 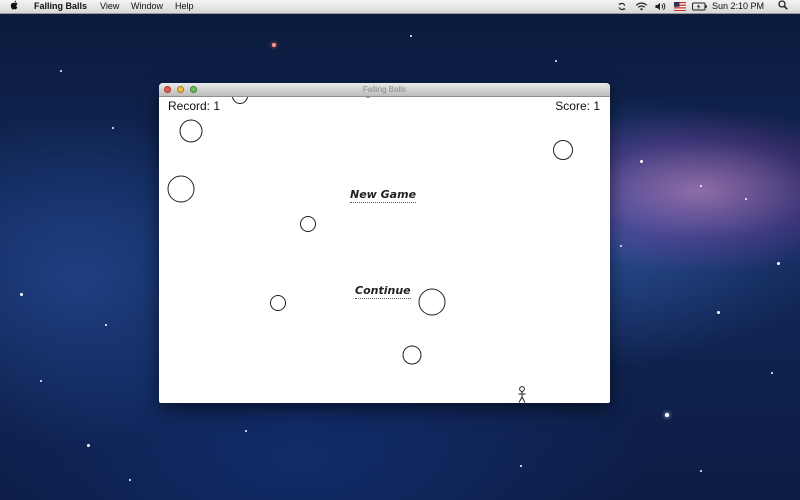 I want to click on wifi-icon, so click(x=641, y=6).